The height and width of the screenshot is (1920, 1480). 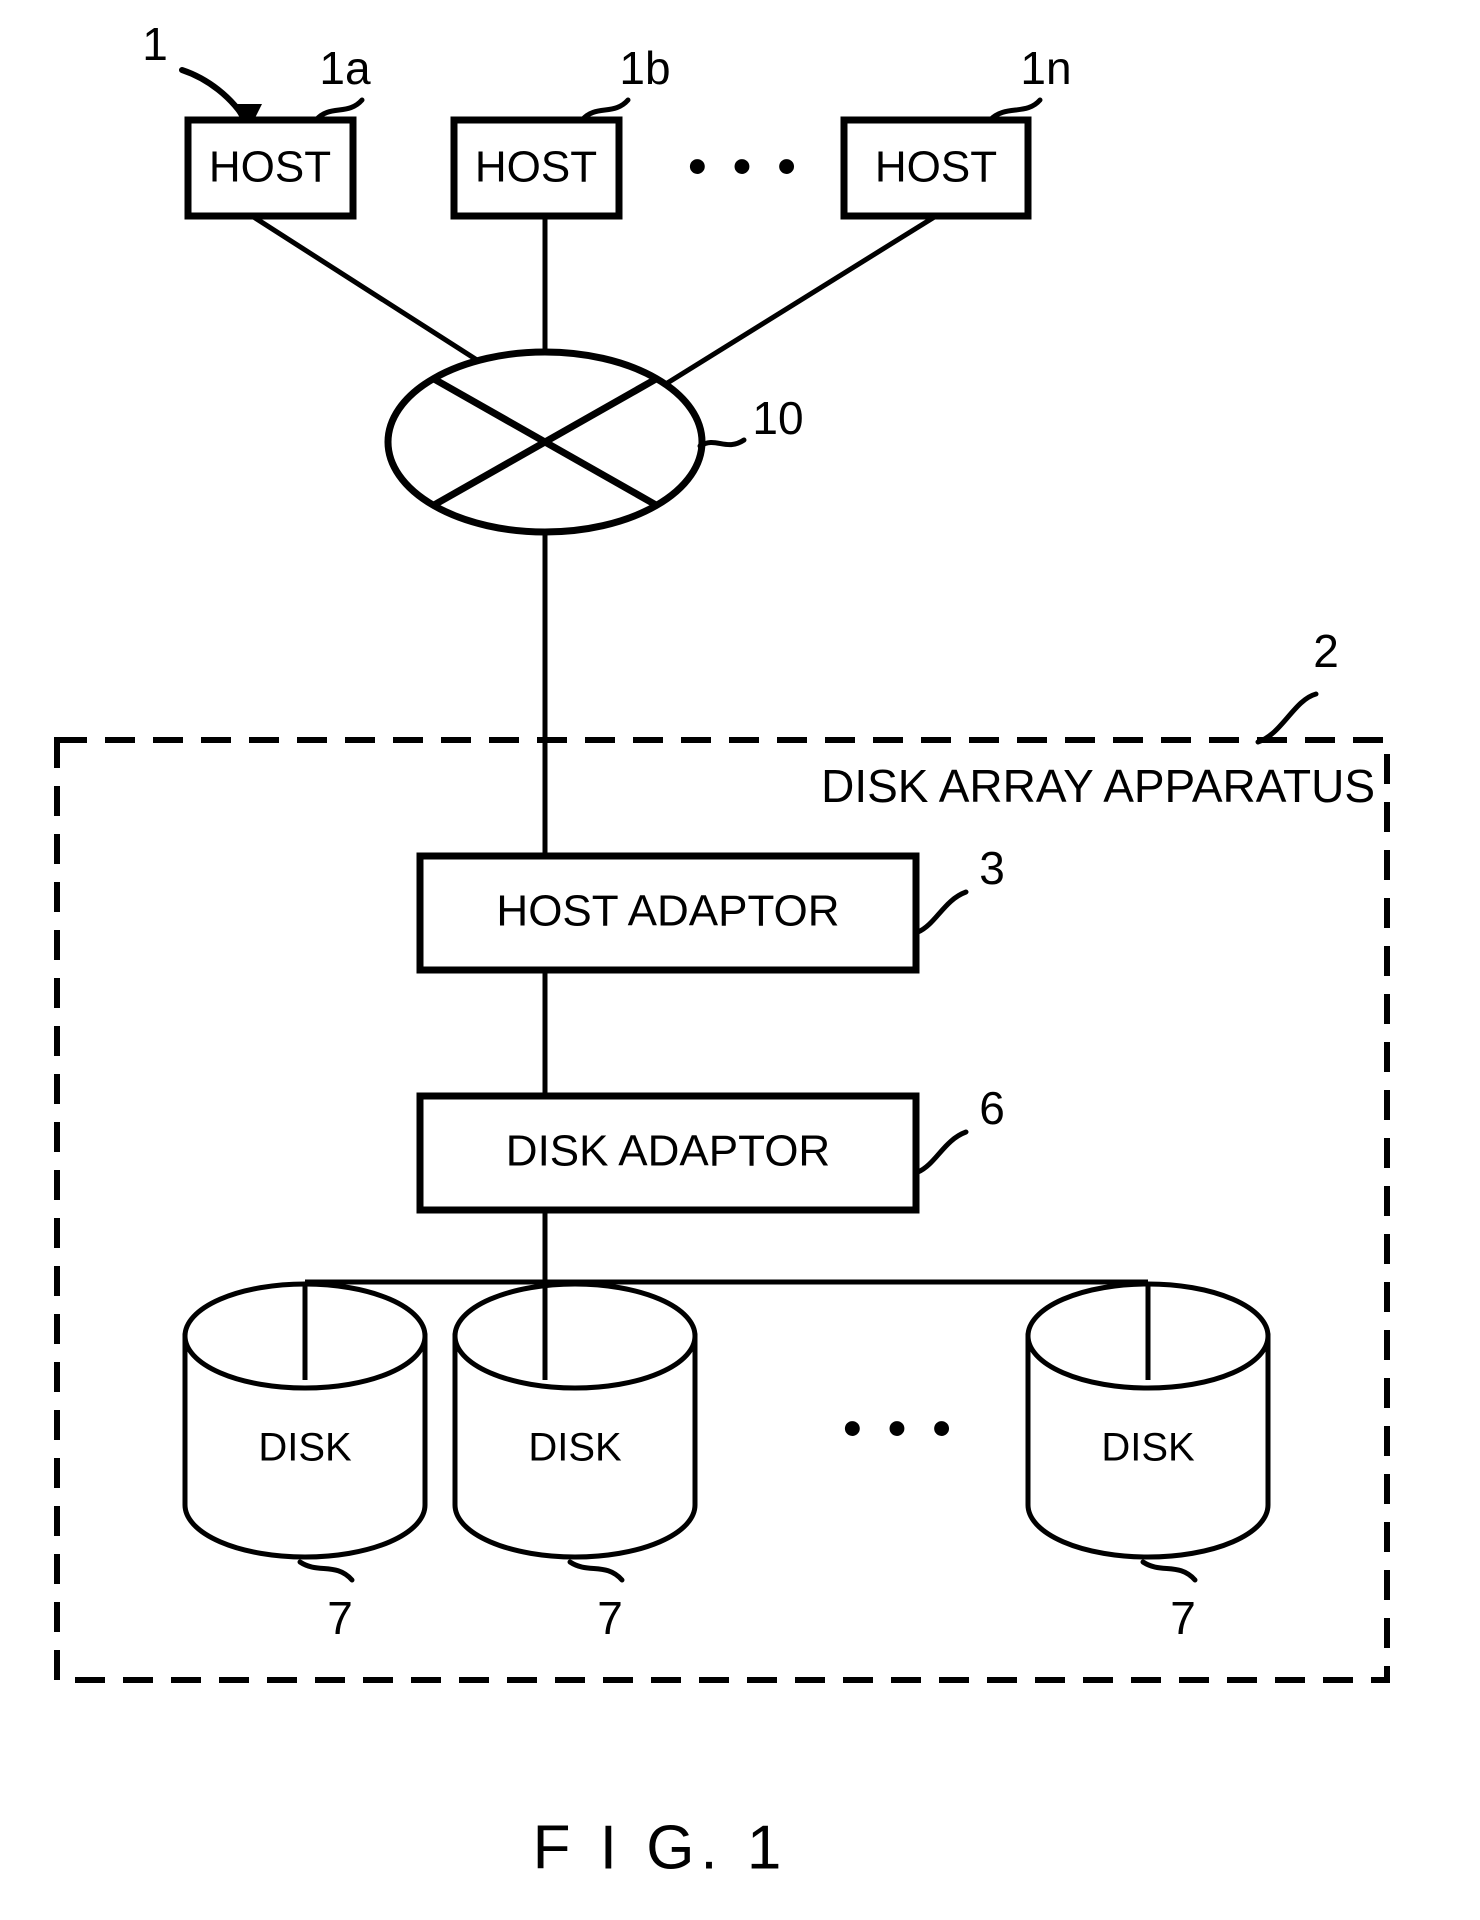 What do you see at coordinates (644, 68) in the screenshot?
I see `ref-label-host-1b: 1b` at bounding box center [644, 68].